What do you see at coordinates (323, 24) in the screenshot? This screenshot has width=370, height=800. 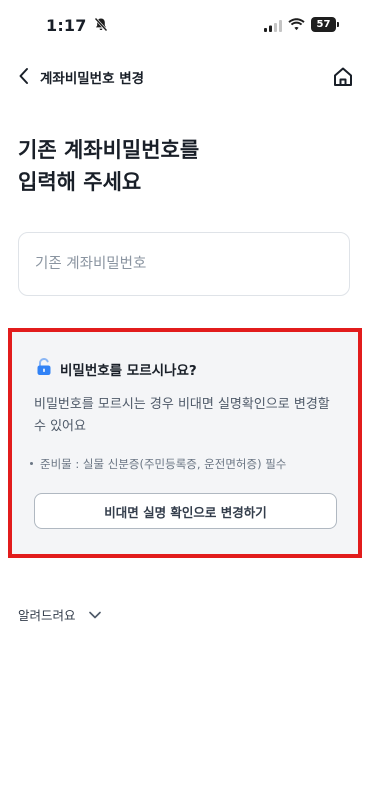 I see `battery-indicator: 57` at bounding box center [323, 24].